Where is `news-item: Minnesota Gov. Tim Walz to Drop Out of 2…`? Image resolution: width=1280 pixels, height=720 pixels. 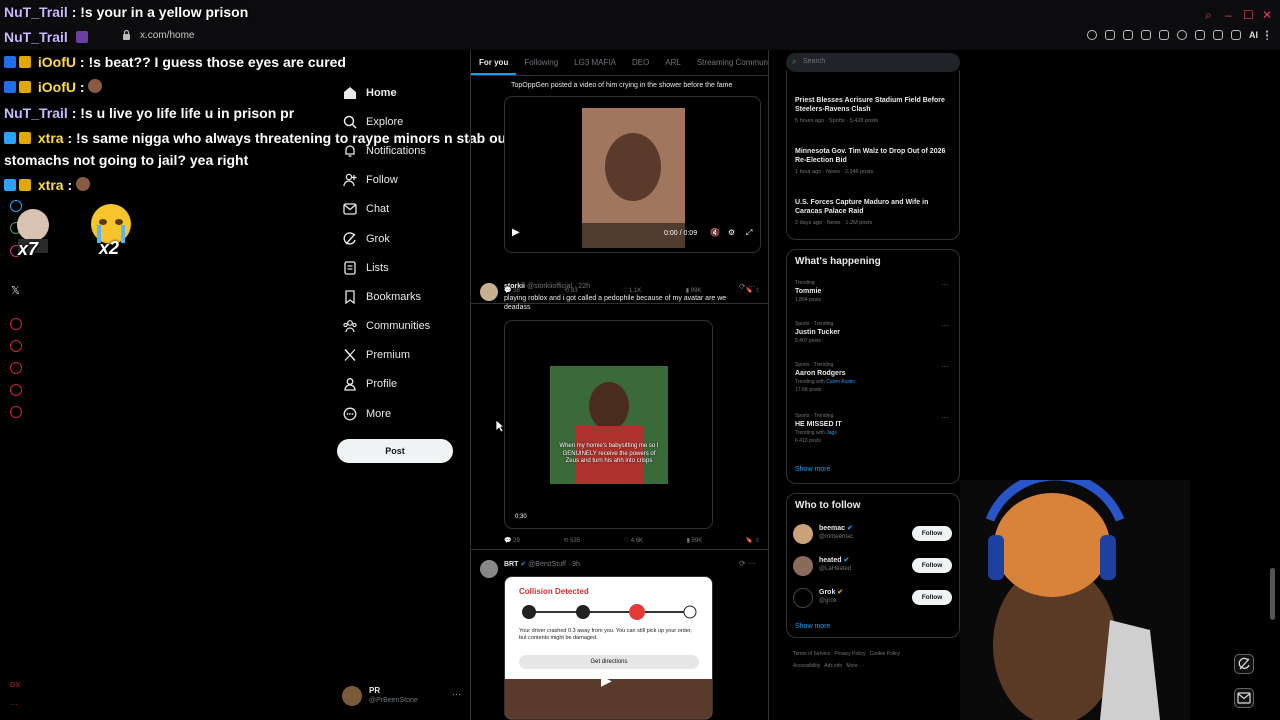 news-item: Minnesota Gov. Tim Walz to Drop Out of 2… is located at coordinates (875, 161).